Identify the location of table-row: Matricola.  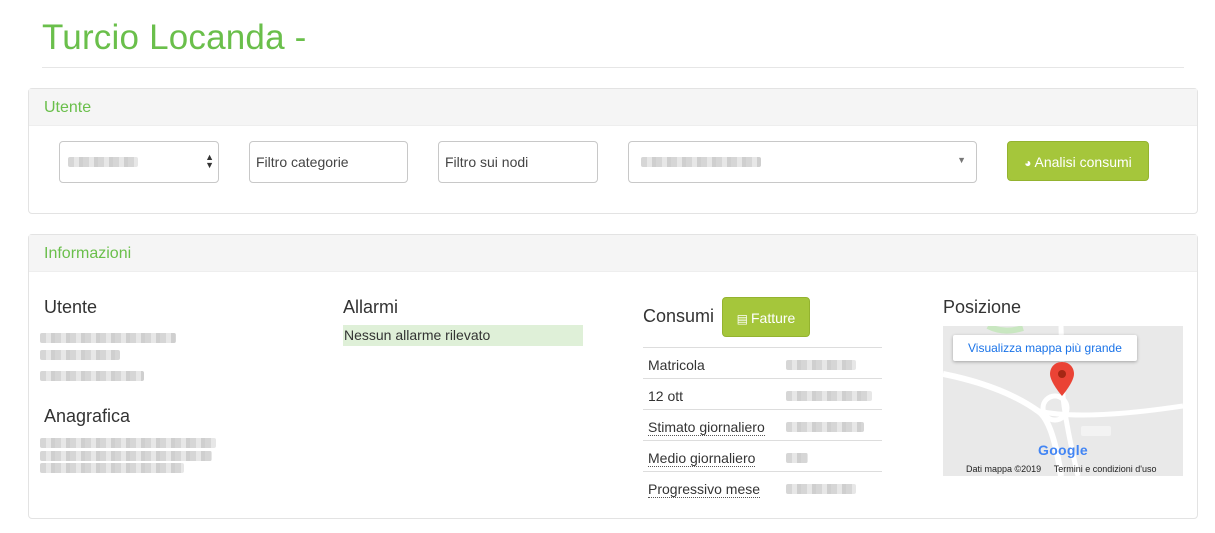
(762, 363).